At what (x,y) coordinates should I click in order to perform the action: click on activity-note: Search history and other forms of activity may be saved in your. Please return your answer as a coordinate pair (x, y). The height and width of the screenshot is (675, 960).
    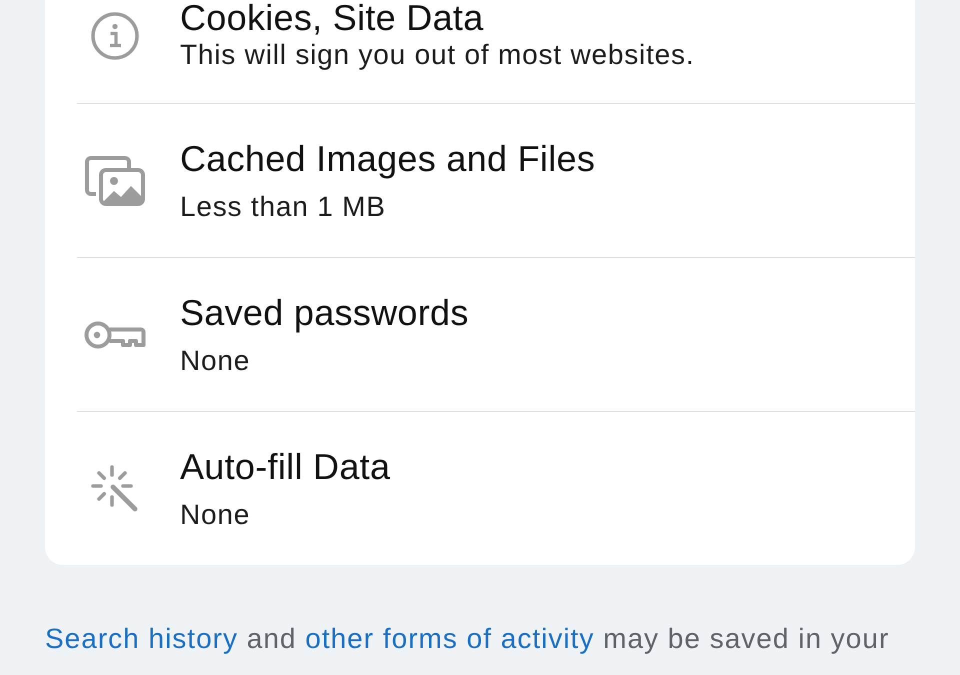
    Looking at the image, I should click on (467, 639).